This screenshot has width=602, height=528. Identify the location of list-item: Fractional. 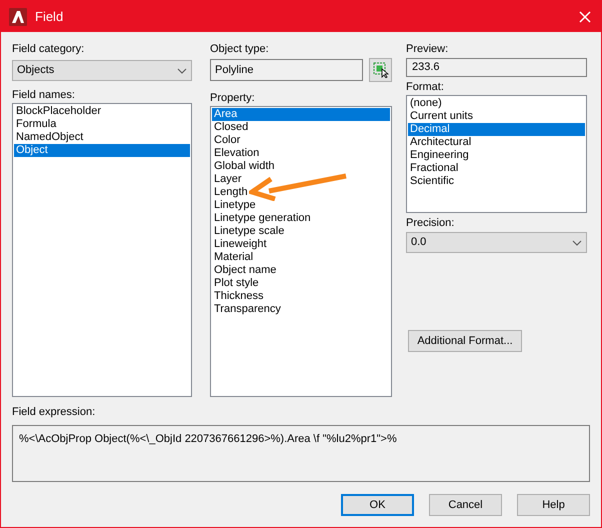
(496, 168).